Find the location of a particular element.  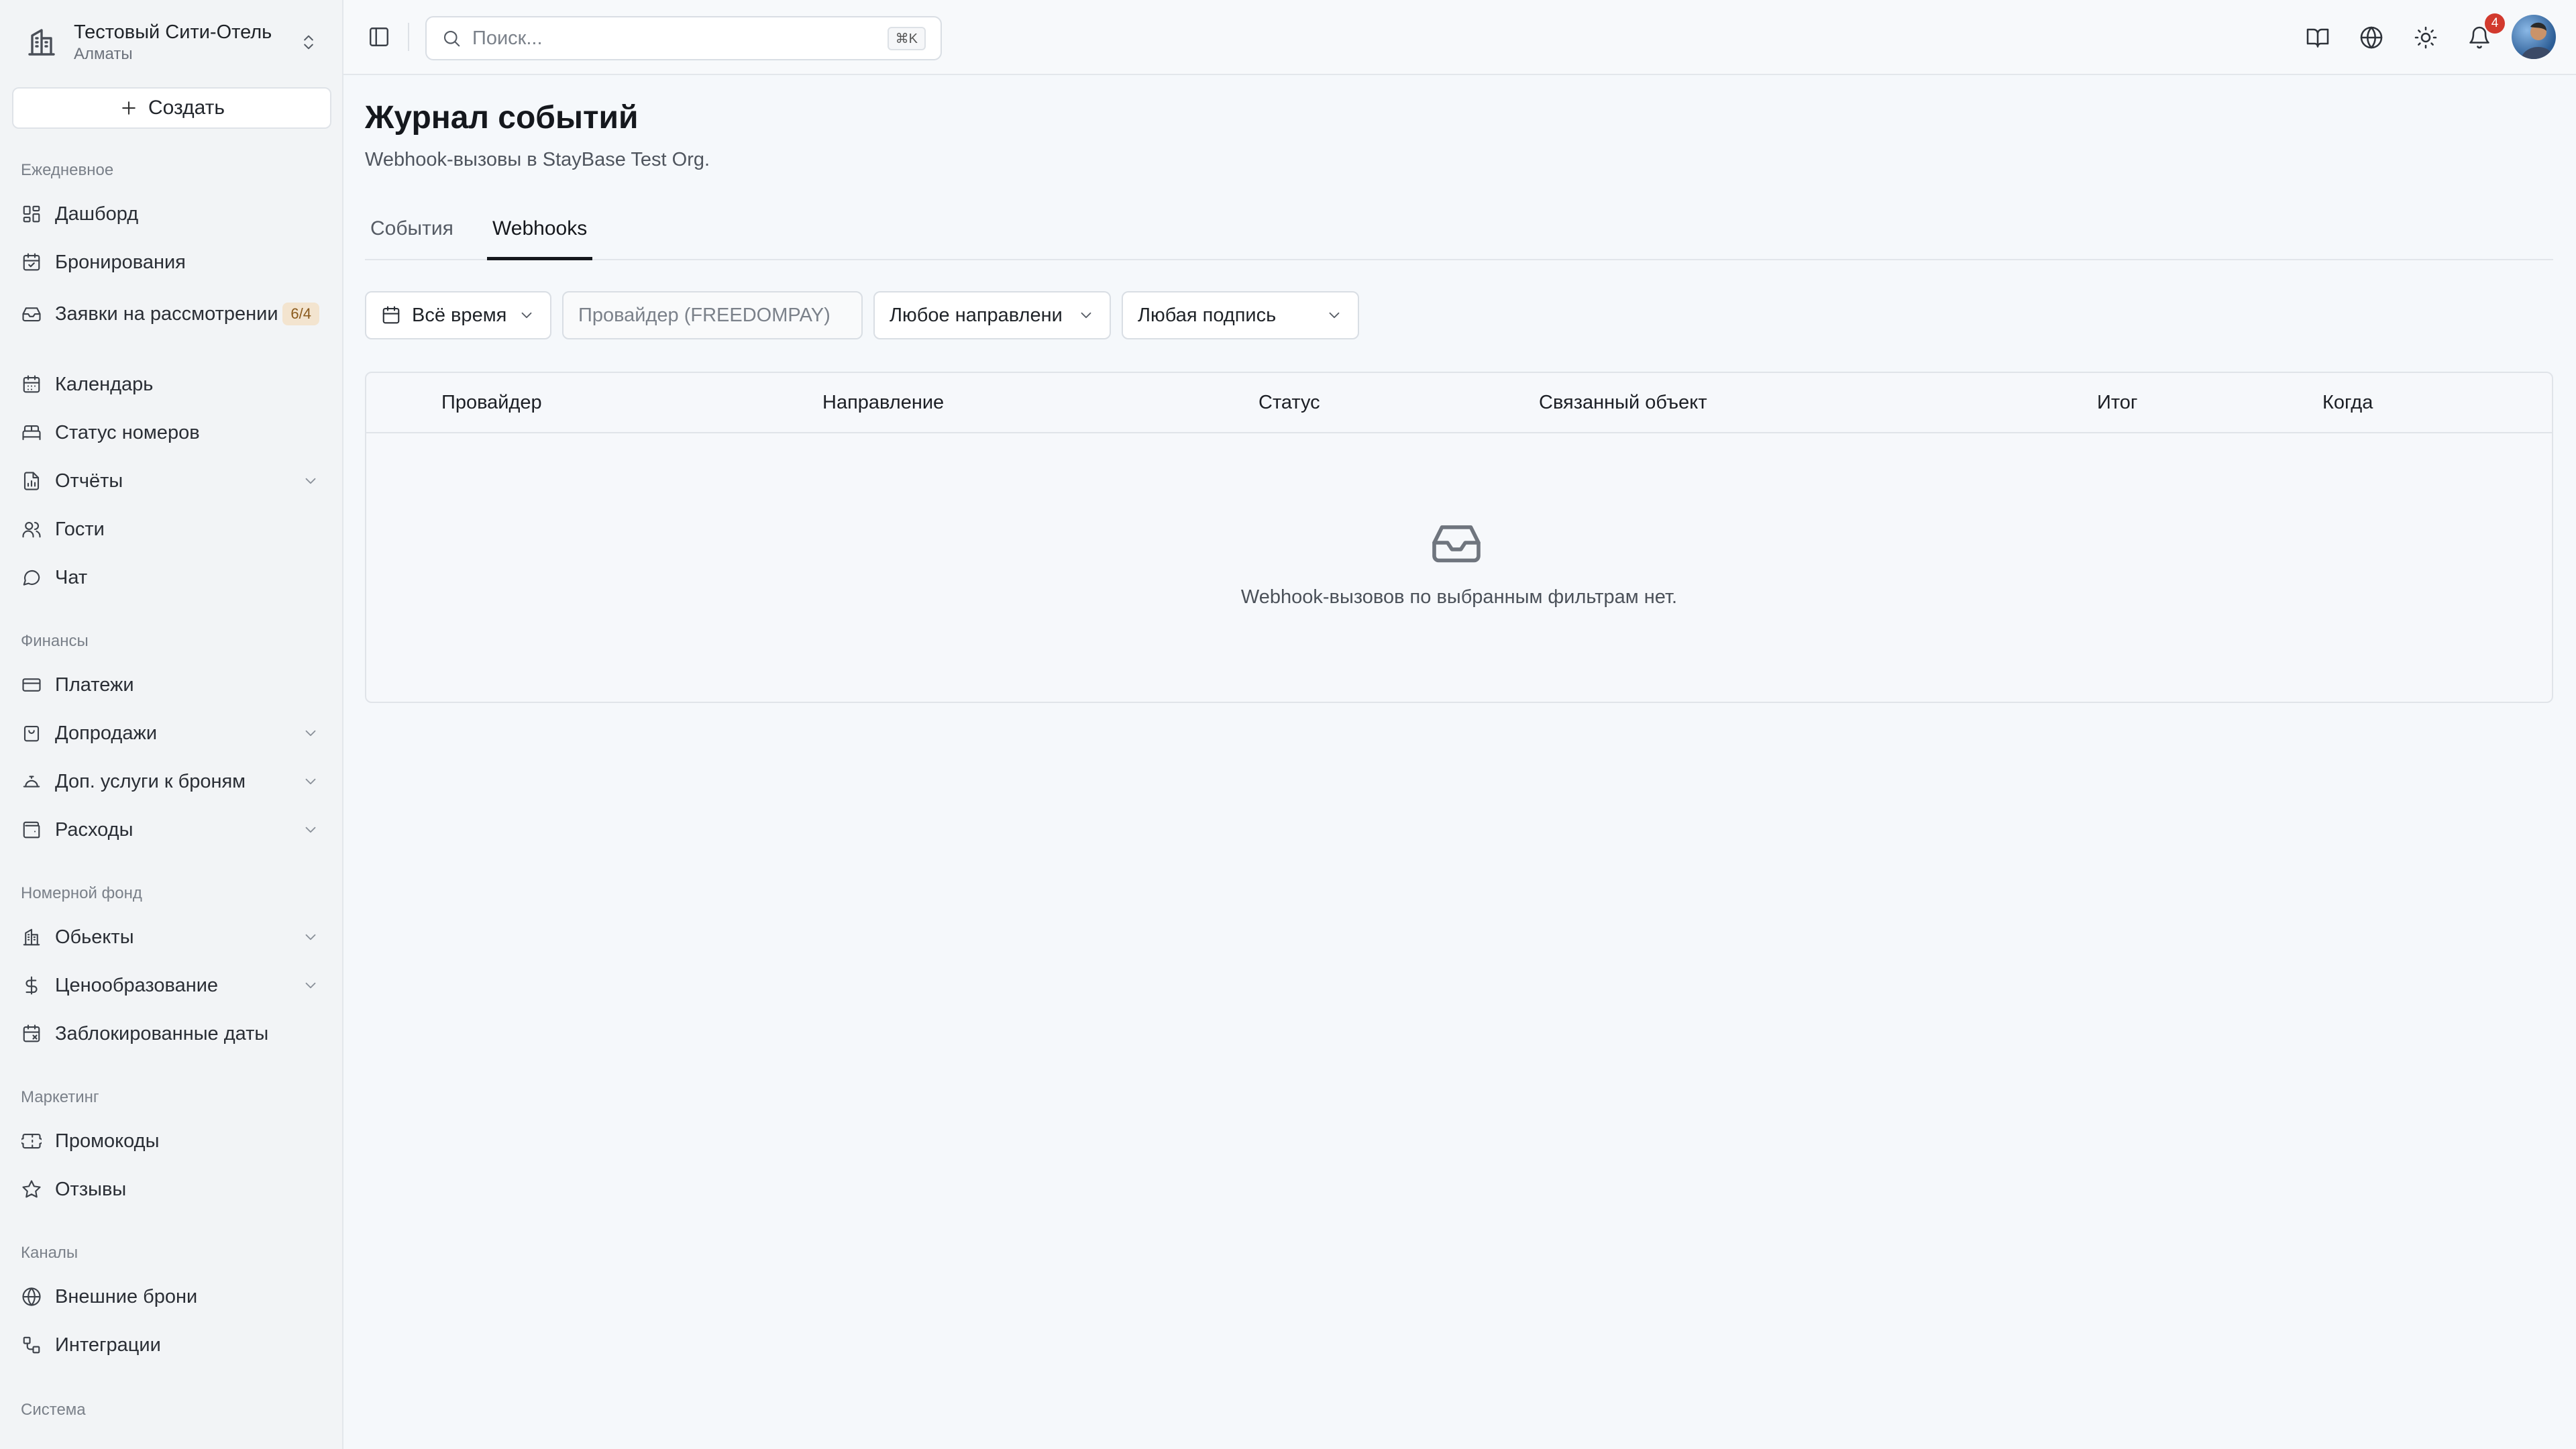

search-input is located at coordinates (680, 38).